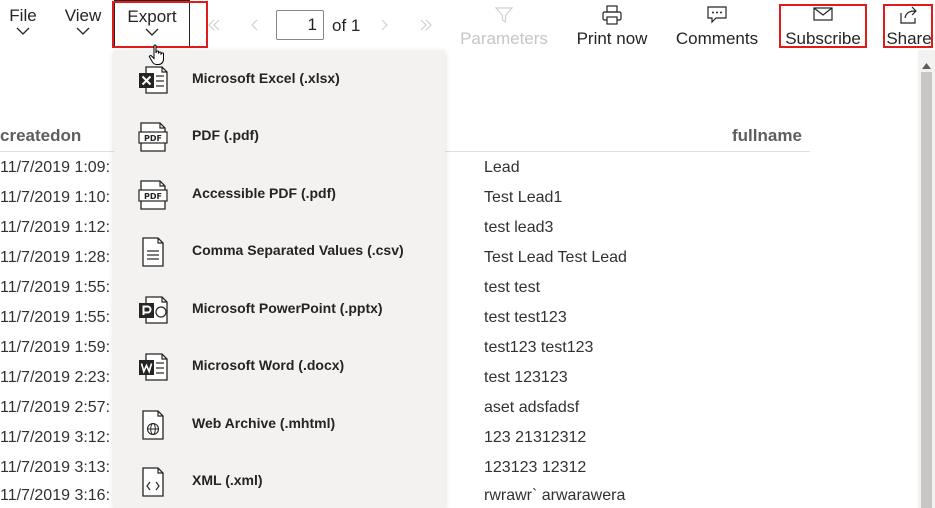 This screenshot has height=508, width=935. What do you see at coordinates (767, 135) in the screenshot?
I see `column-header-fullname: fullname` at bounding box center [767, 135].